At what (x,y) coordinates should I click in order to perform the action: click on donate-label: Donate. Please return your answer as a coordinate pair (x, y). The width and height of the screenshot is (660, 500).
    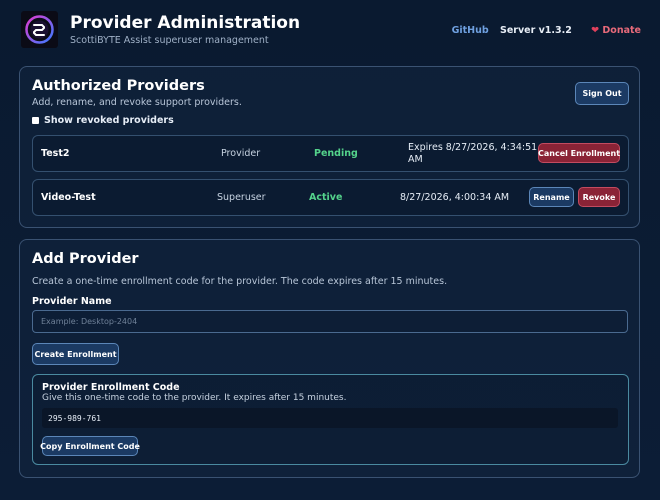
    Looking at the image, I should click on (621, 30).